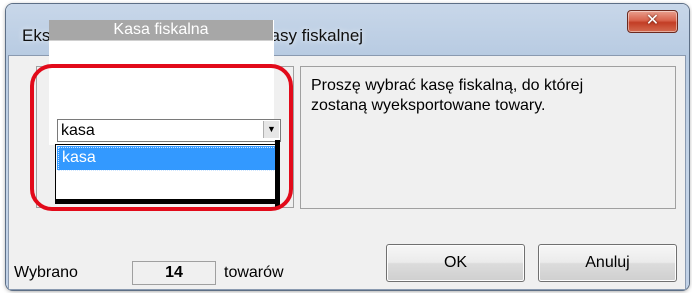 The height and width of the screenshot is (293, 692). I want to click on selection-summary: Wybrano 14 towarów, so click(164, 273).